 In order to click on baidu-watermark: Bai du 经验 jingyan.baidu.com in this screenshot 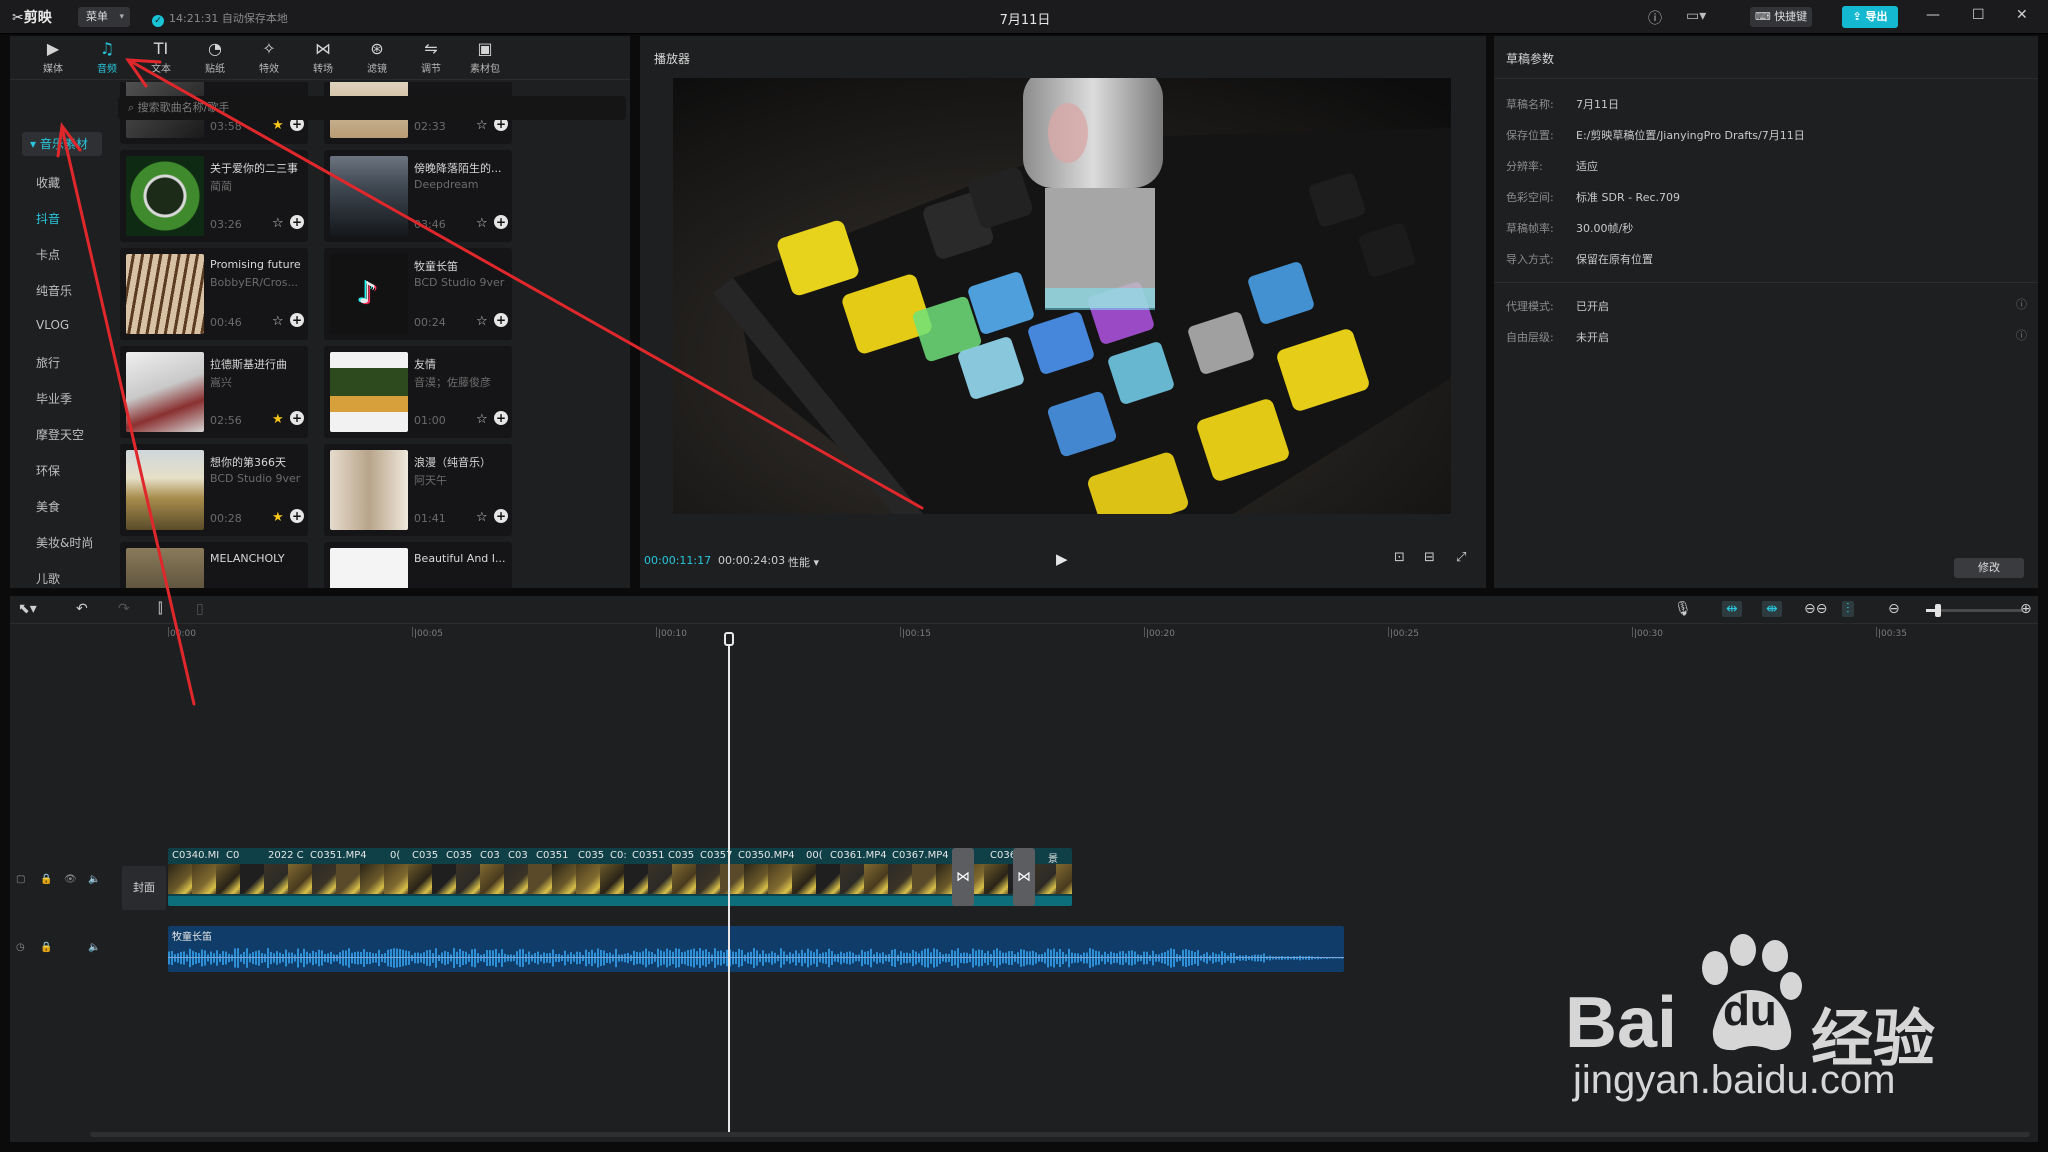, I will do `click(1785, 1014)`.